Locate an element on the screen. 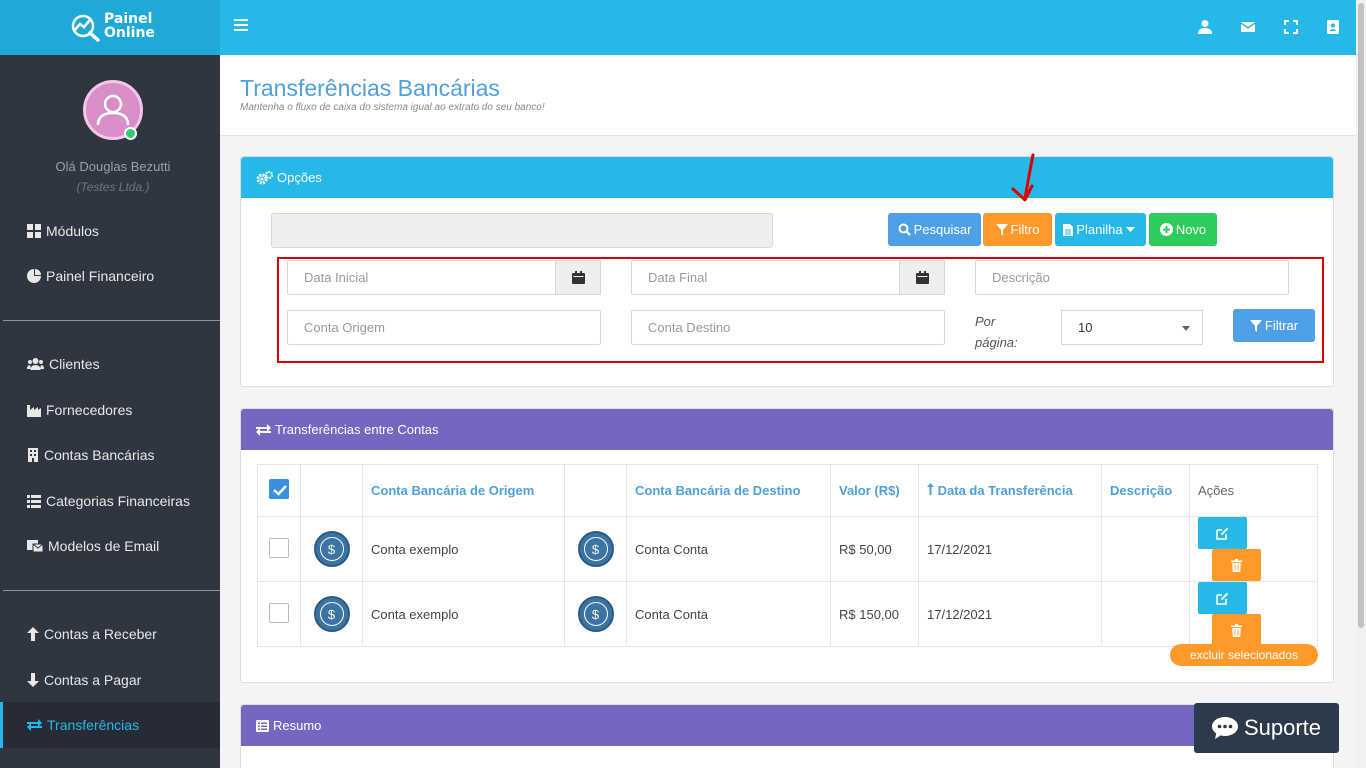 Image resolution: width=1366 pixels, height=768 pixels. summary-panel-header: Resumo is located at coordinates (787, 725).